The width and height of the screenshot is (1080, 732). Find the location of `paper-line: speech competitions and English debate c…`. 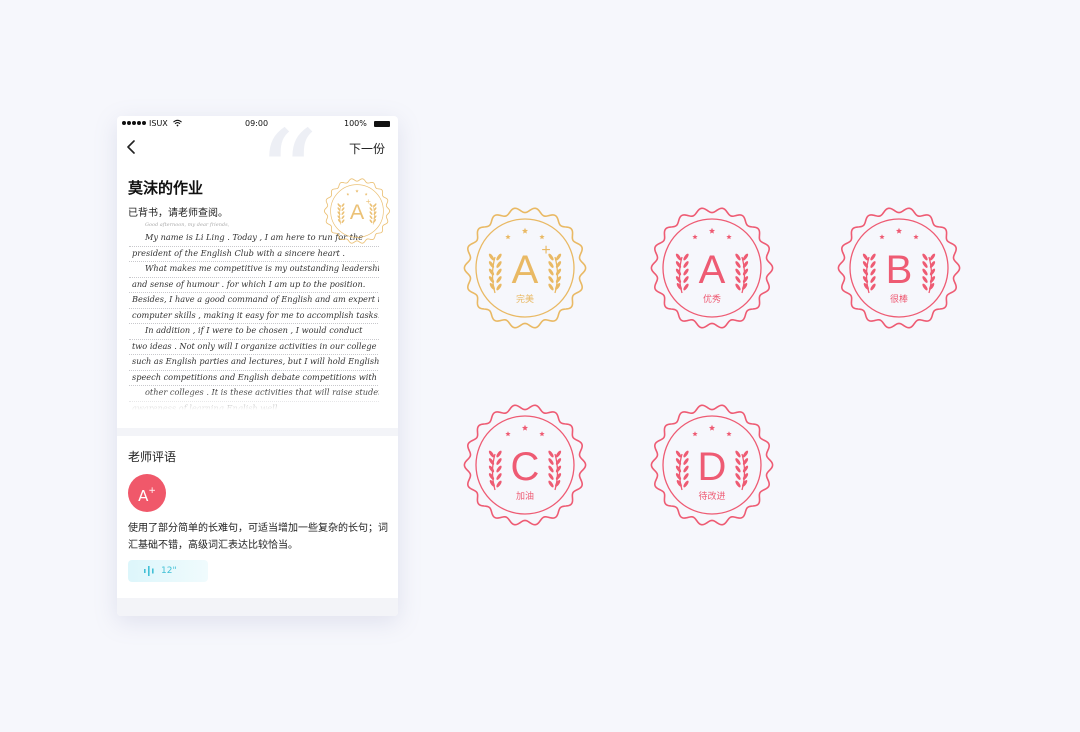

paper-line: speech competitions and English debate c… is located at coordinates (254, 378).